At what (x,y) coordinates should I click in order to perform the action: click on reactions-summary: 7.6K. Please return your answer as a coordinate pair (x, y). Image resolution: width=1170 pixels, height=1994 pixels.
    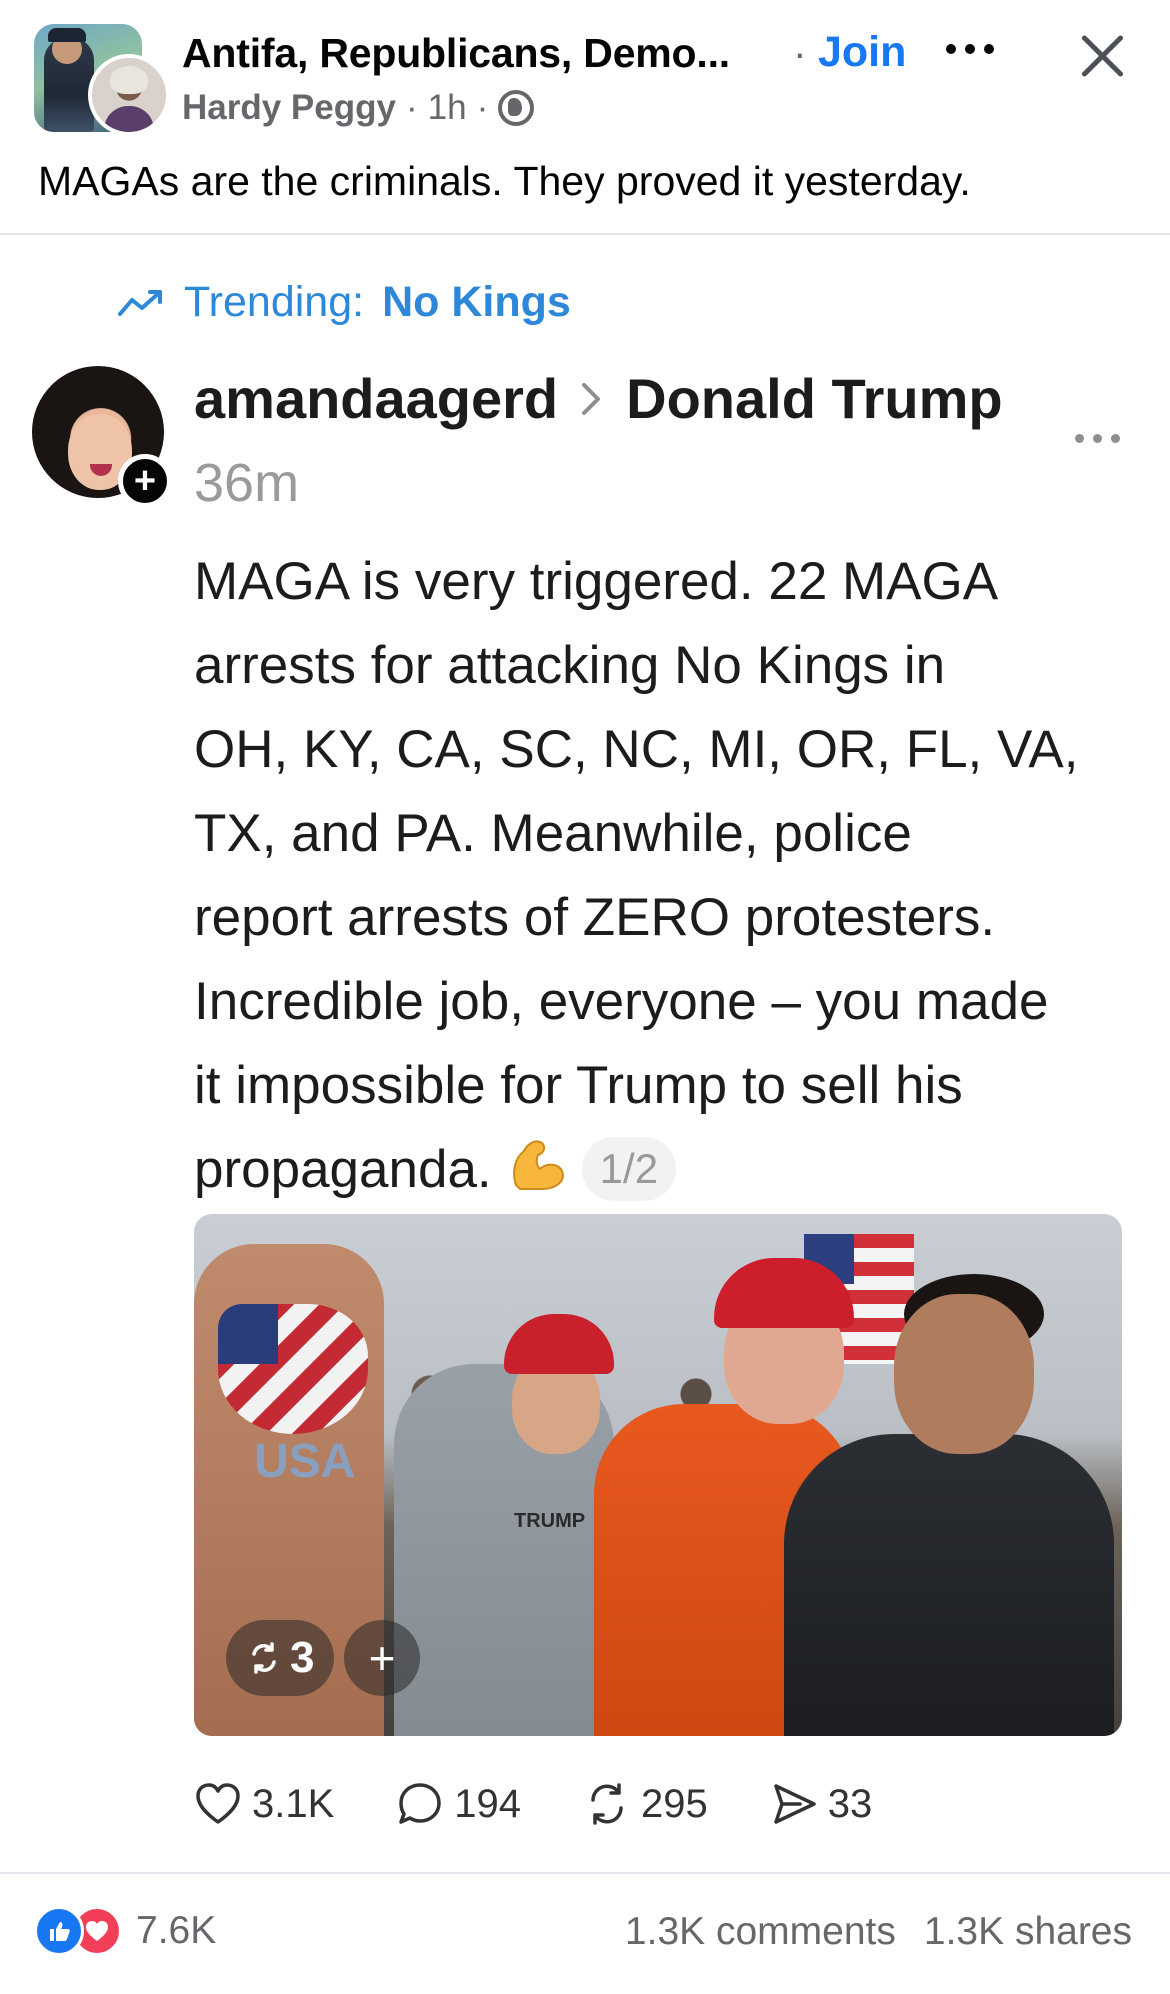
    Looking at the image, I should click on (125, 1931).